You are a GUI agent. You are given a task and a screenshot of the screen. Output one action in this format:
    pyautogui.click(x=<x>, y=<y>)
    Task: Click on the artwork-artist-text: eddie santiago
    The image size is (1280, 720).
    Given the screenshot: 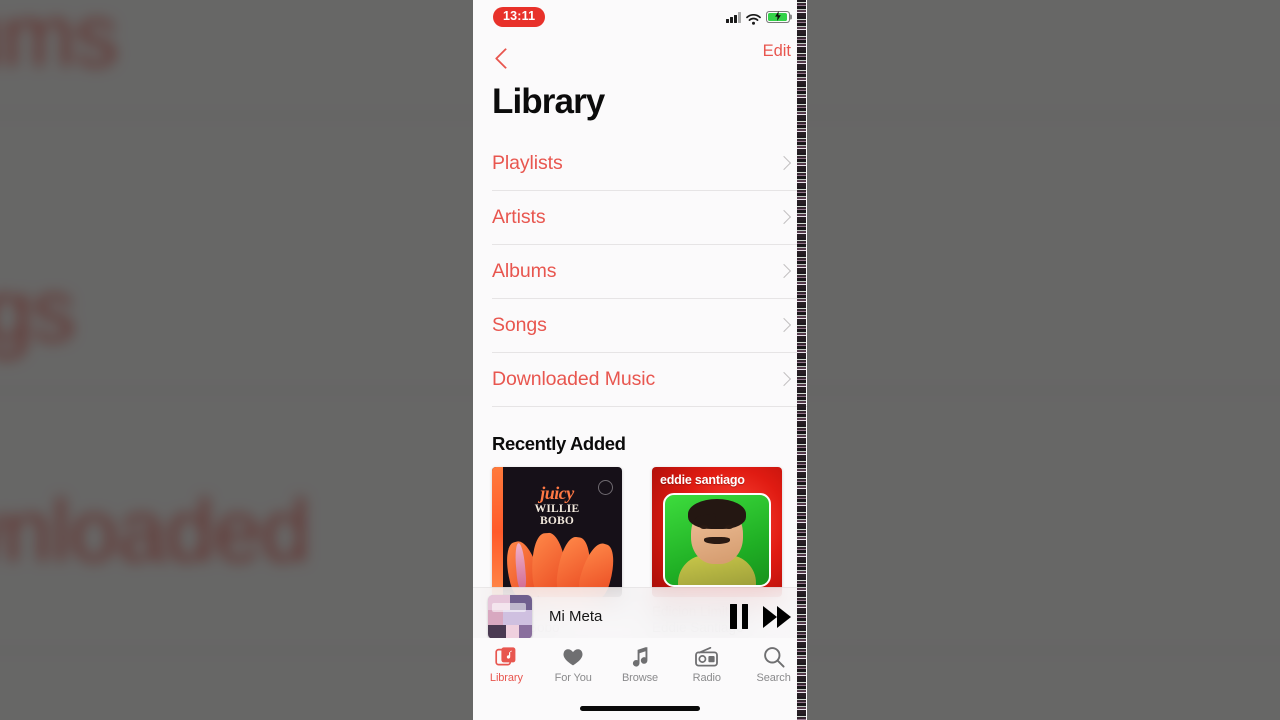 What is the action you would take?
    pyautogui.click(x=702, y=479)
    